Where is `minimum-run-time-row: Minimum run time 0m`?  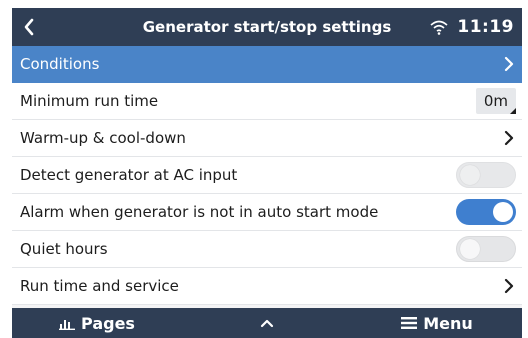
minimum-run-time-row: Minimum run time 0m is located at coordinates (267, 101).